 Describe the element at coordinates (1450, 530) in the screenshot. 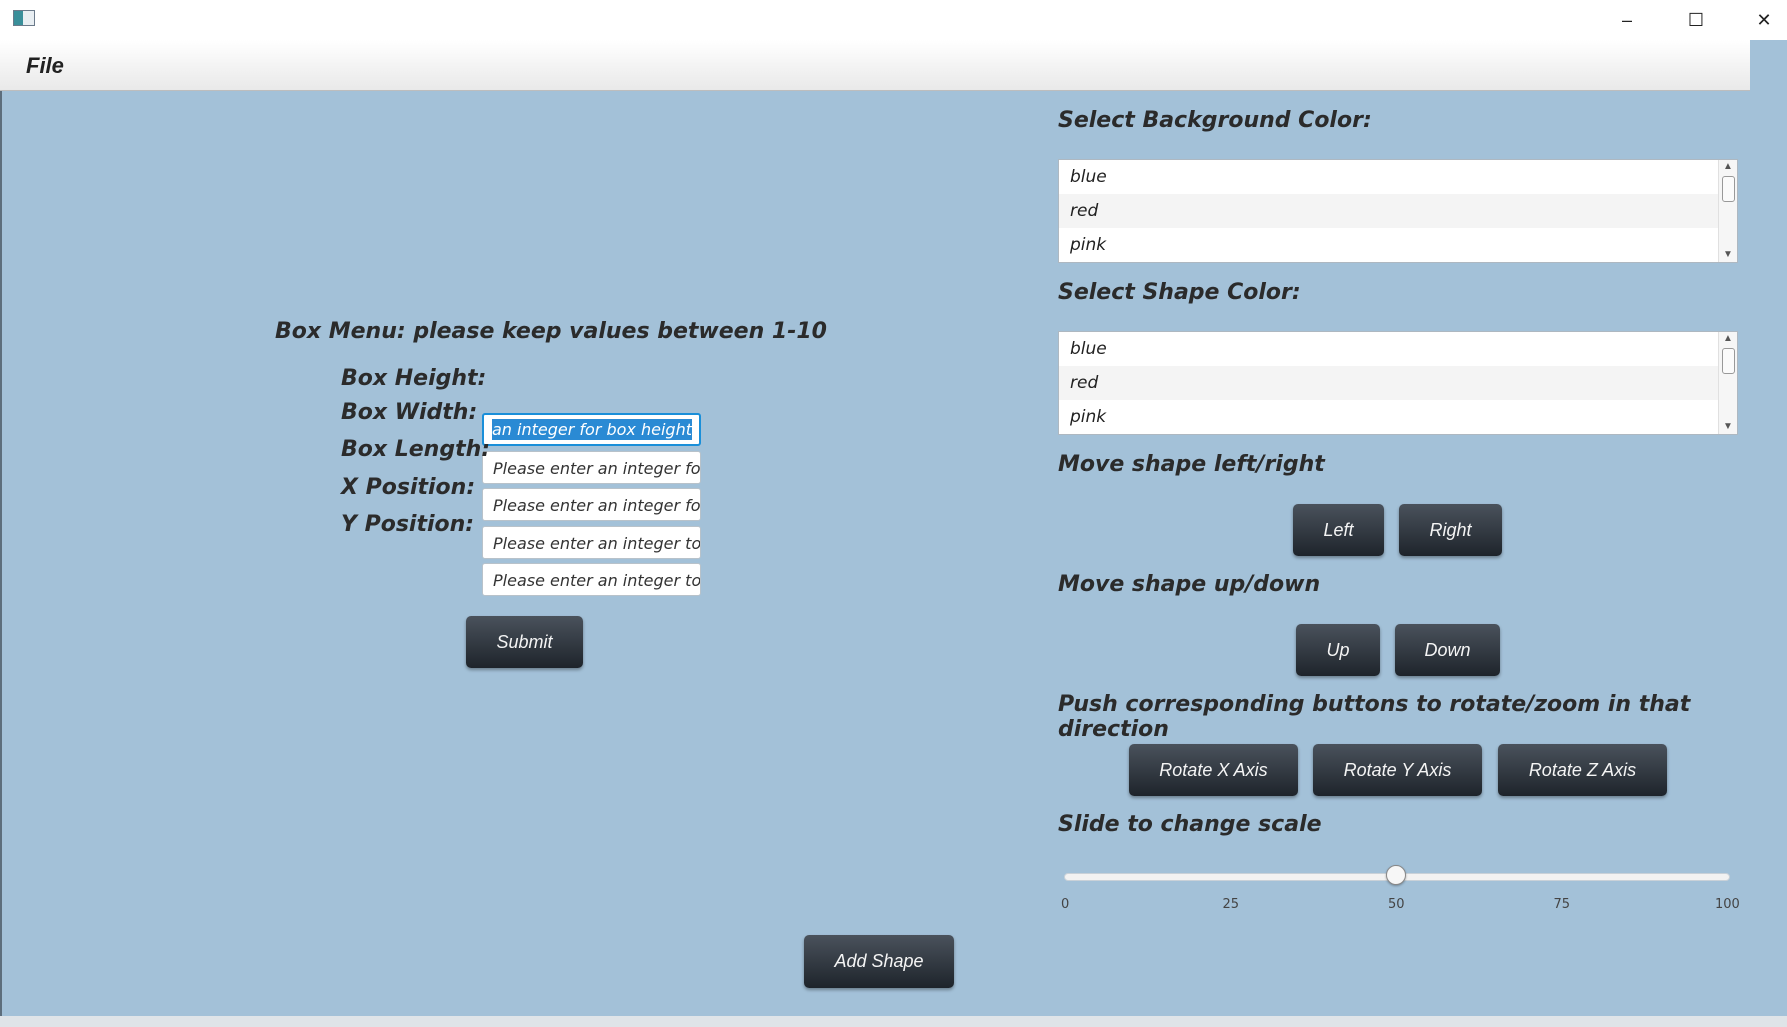

I see `right-button: Right` at that location.